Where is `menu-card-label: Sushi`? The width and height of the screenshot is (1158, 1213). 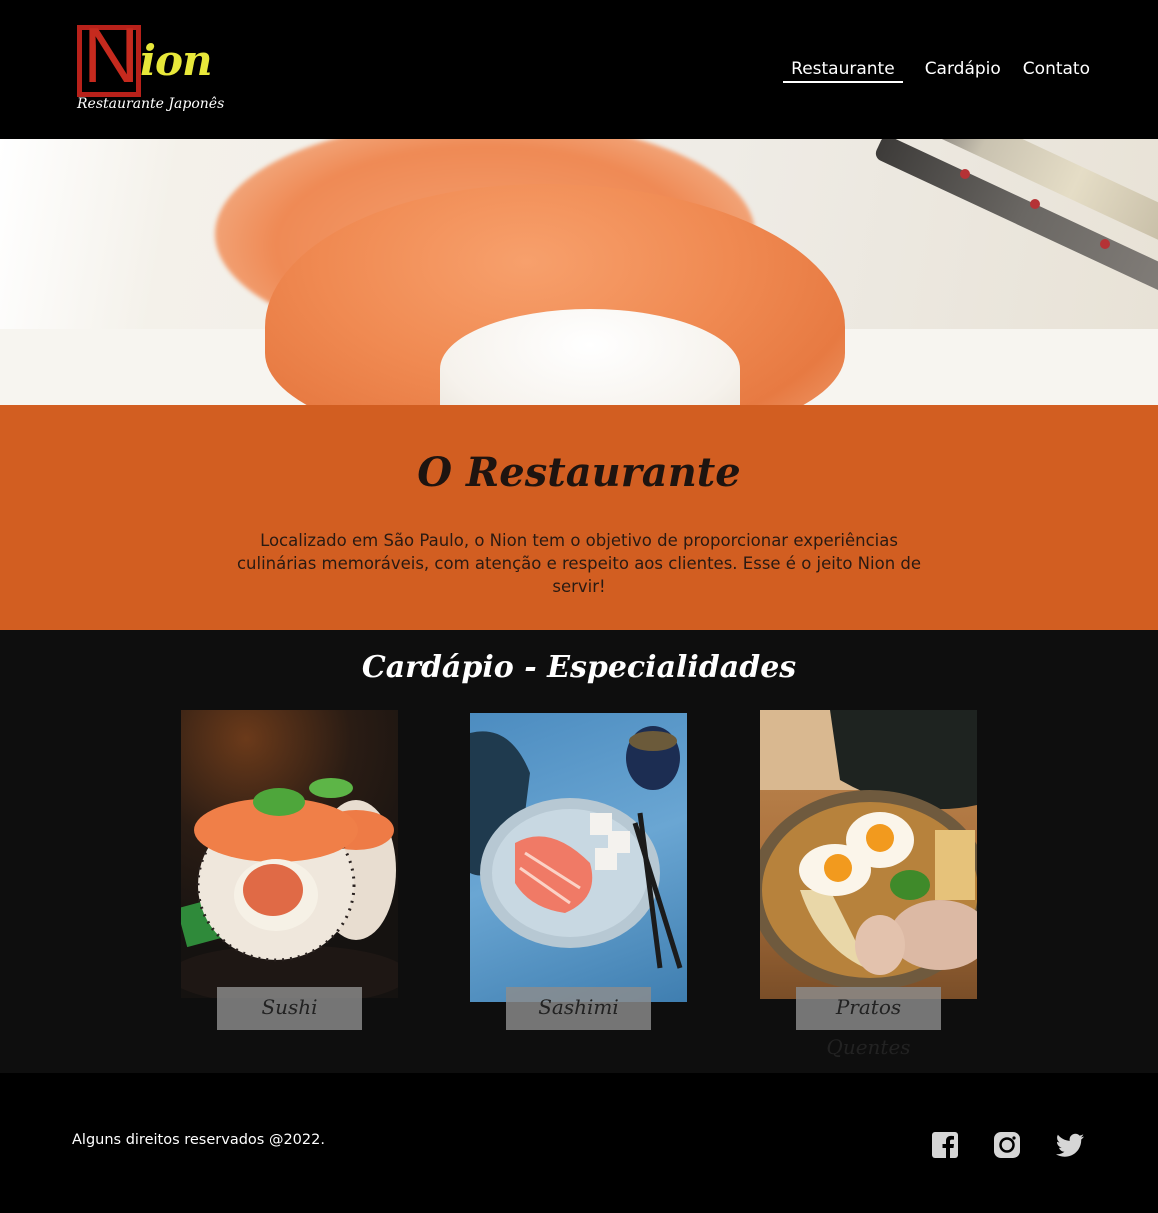
menu-card-label: Sushi is located at coordinates (289, 1008).